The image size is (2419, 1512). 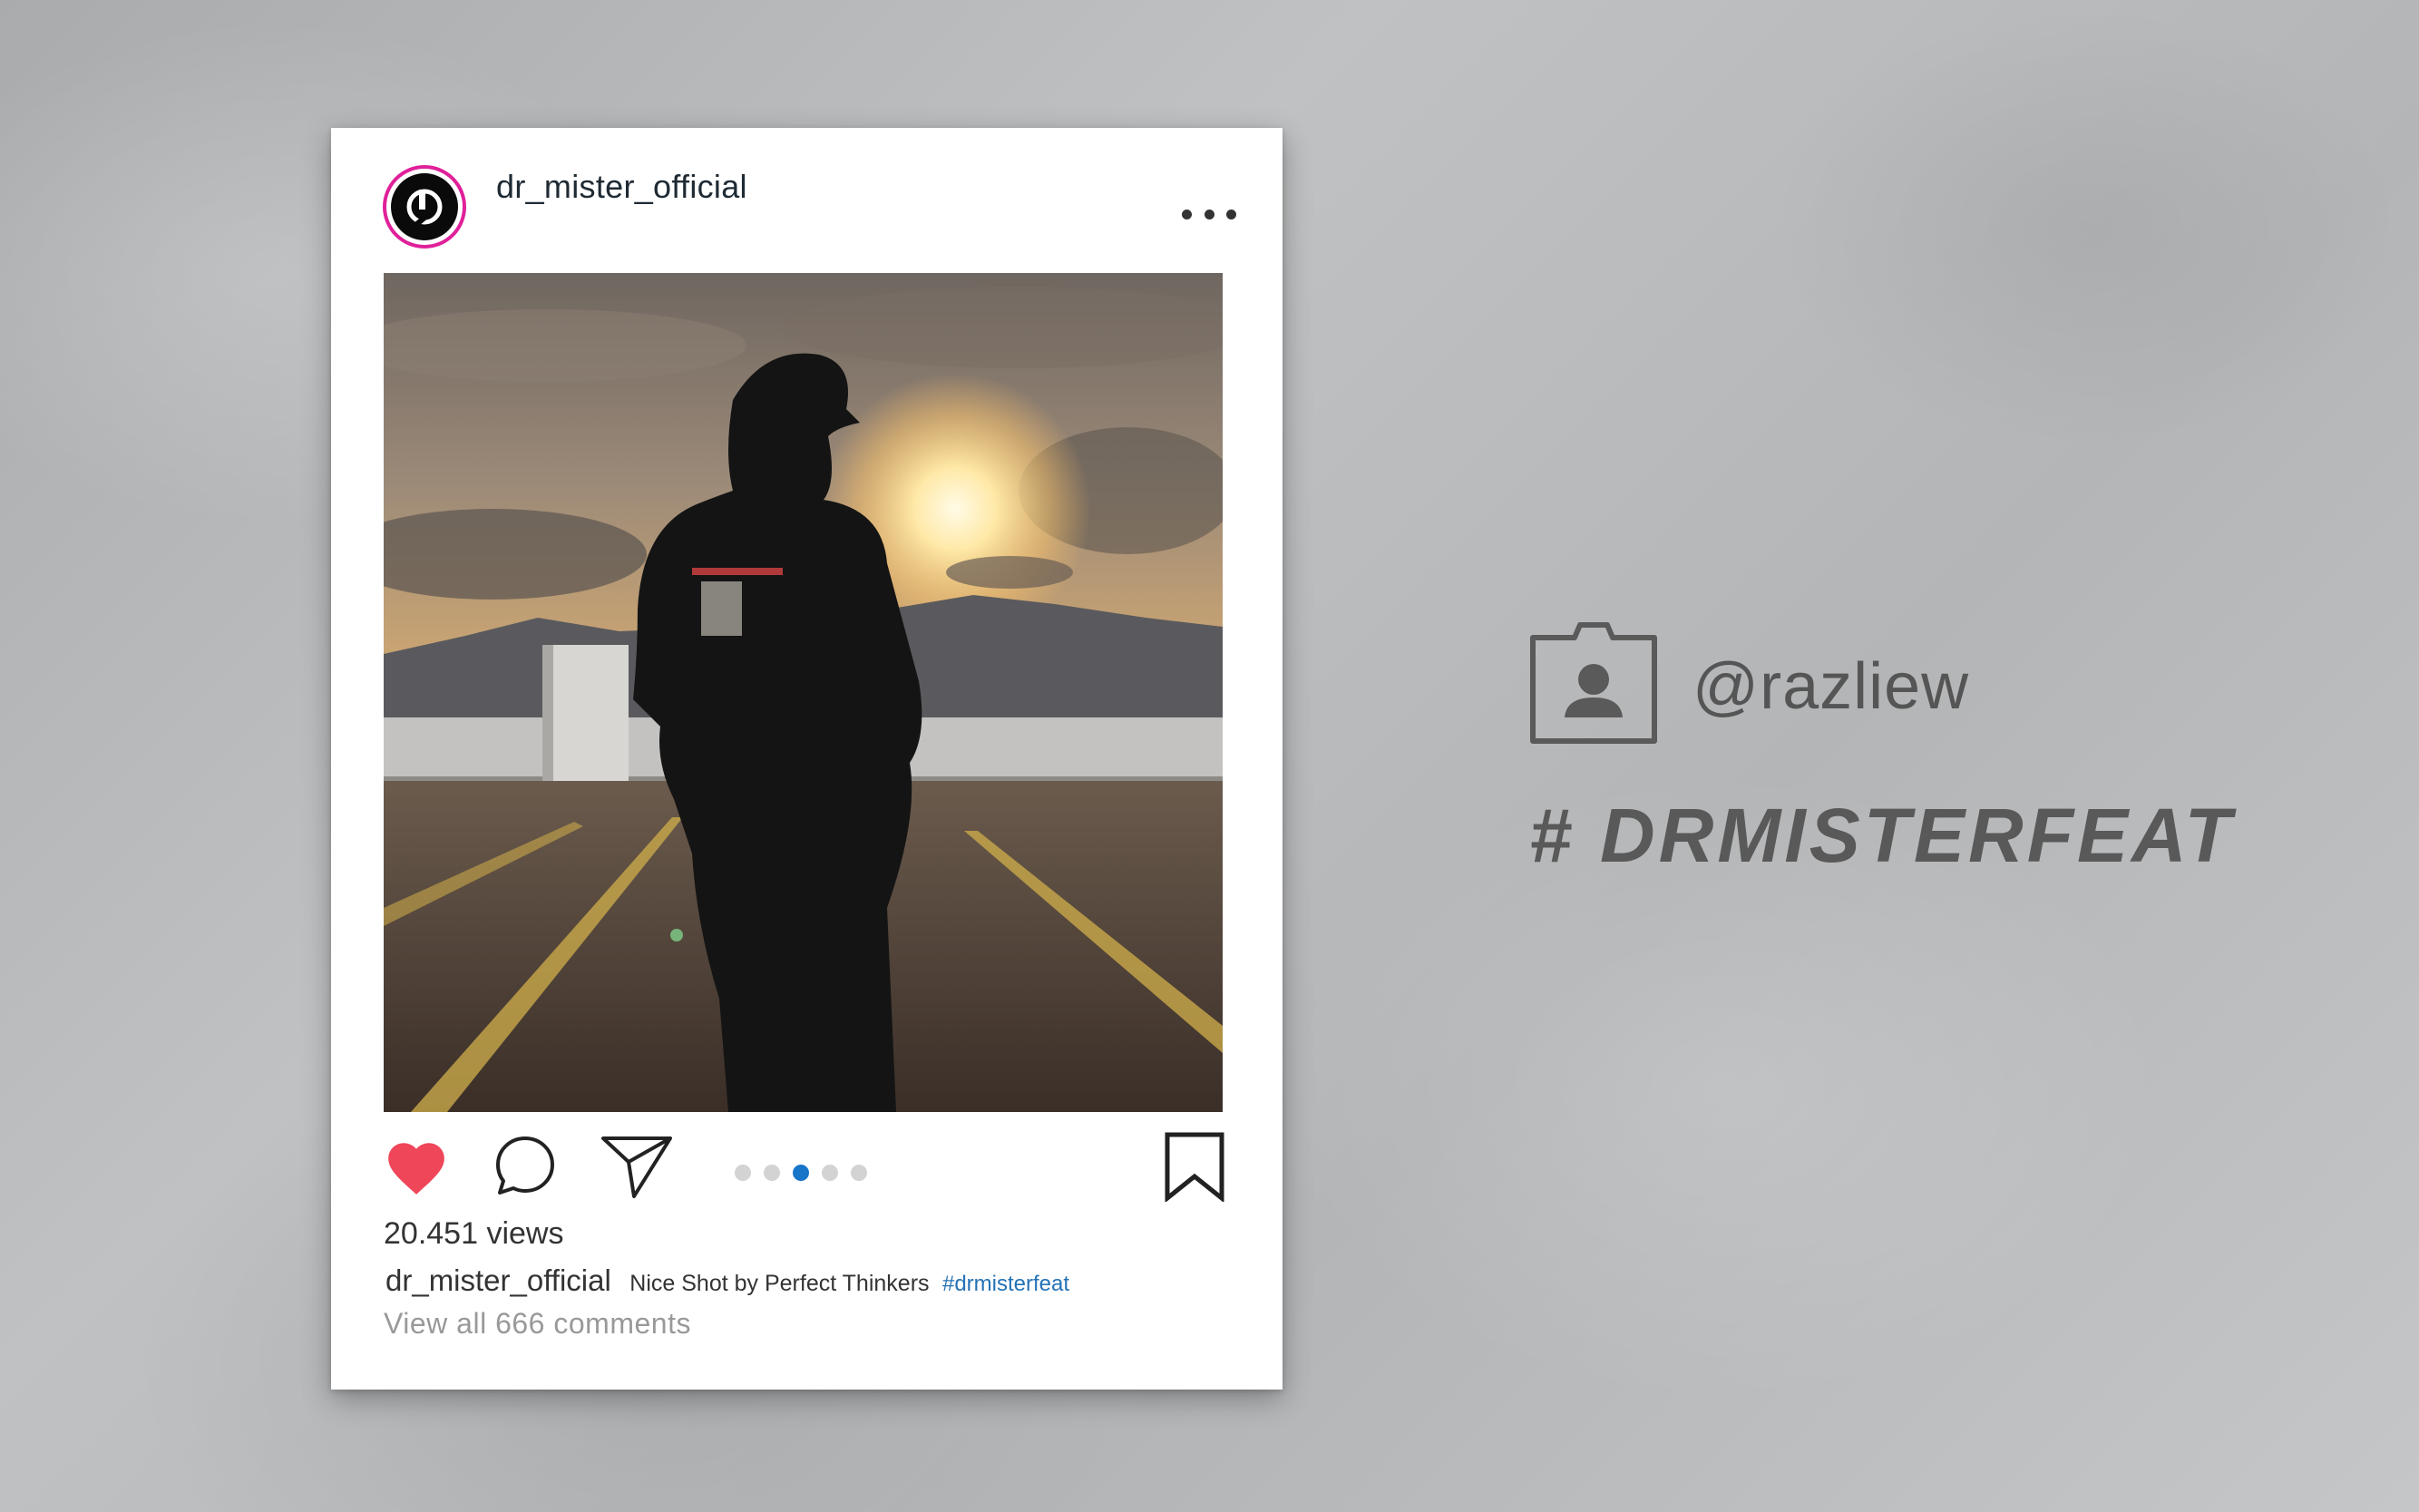 What do you see at coordinates (526, 1165) in the screenshot?
I see `comment-bubble-icon` at bounding box center [526, 1165].